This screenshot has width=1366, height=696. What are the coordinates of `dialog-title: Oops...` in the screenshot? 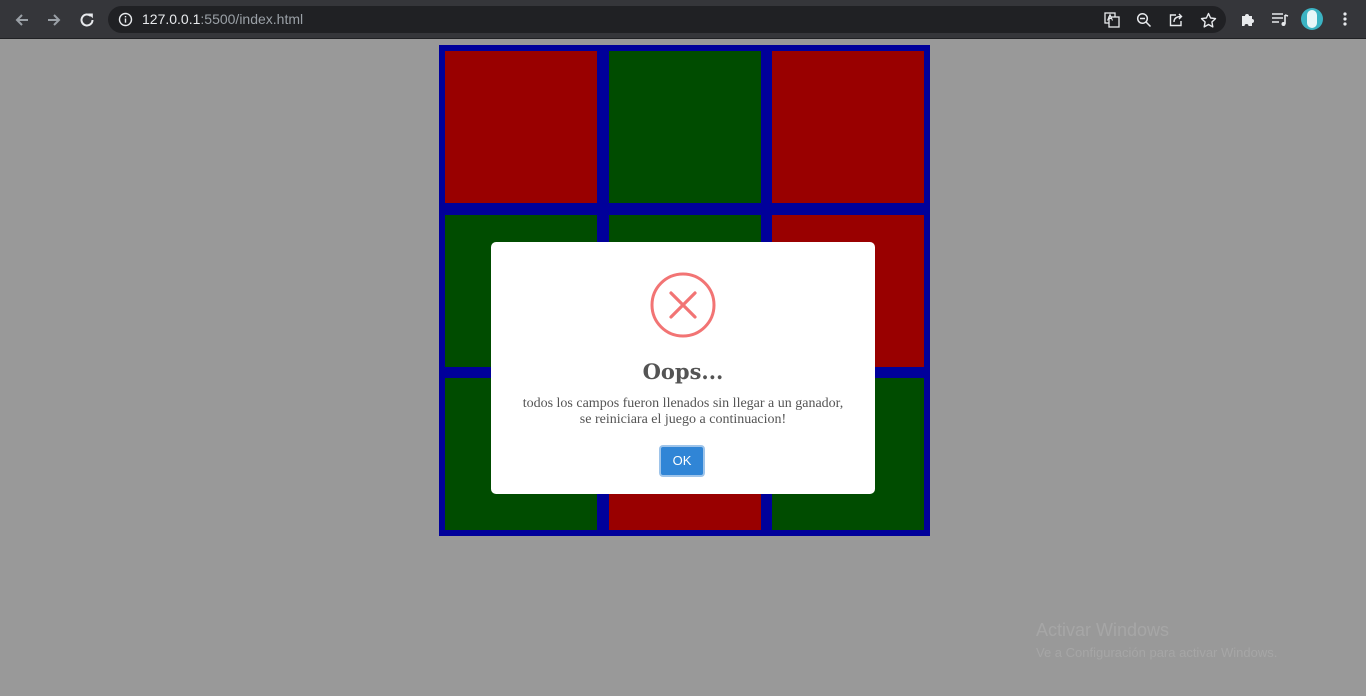 It's located at (683, 371).